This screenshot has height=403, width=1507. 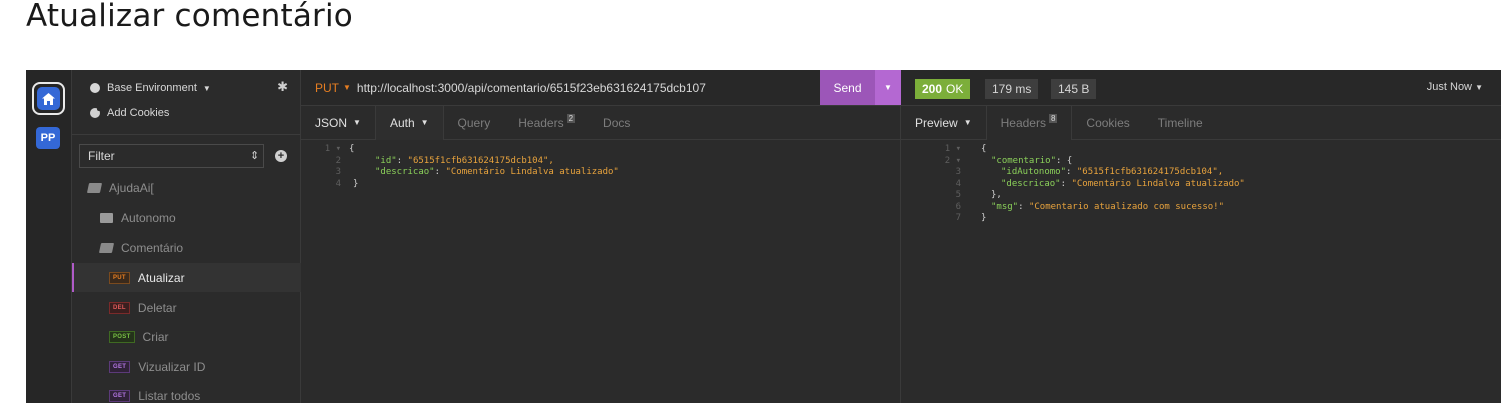 I want to click on history-dropdown: Just Now ▼, so click(x=1455, y=87).